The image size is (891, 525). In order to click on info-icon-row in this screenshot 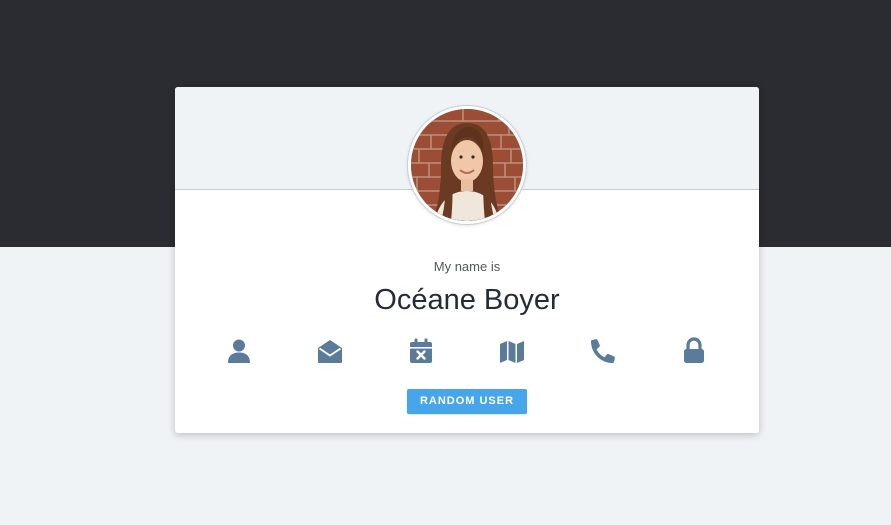, I will do `click(467, 352)`.